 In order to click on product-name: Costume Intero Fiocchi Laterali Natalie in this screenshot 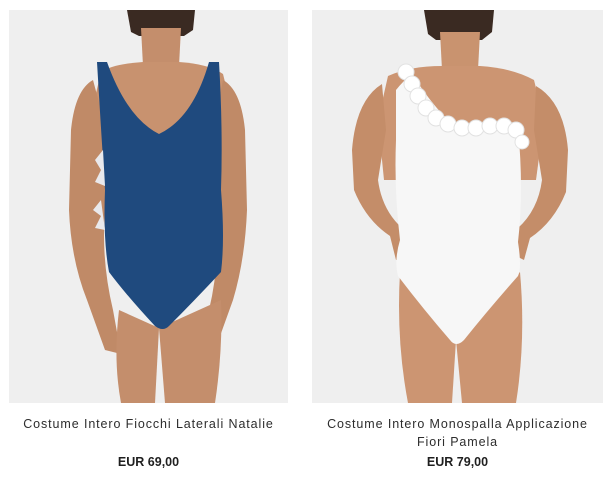, I will do `click(148, 424)`.